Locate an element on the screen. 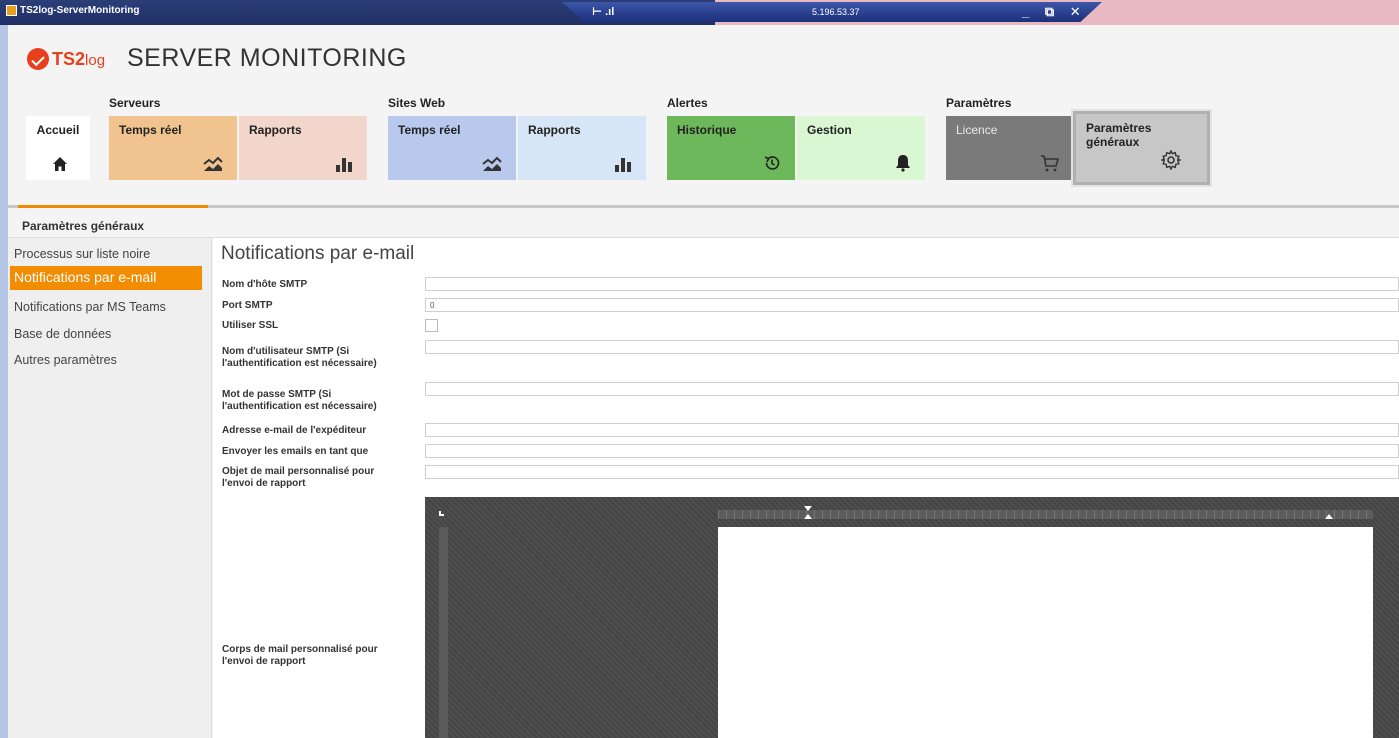  tile-serveurs-rapports: Rapports is located at coordinates (303, 148).